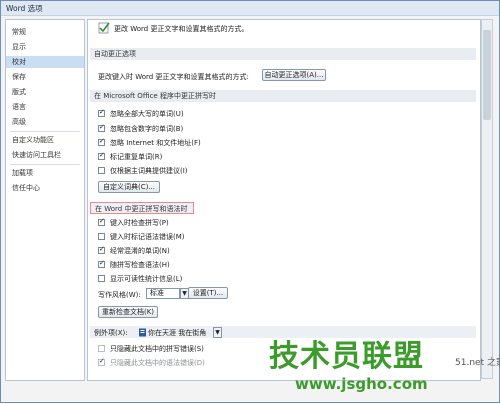  Describe the element at coordinates (101, 263) in the screenshot. I see `grammar-with-spelling-checkbox` at that location.